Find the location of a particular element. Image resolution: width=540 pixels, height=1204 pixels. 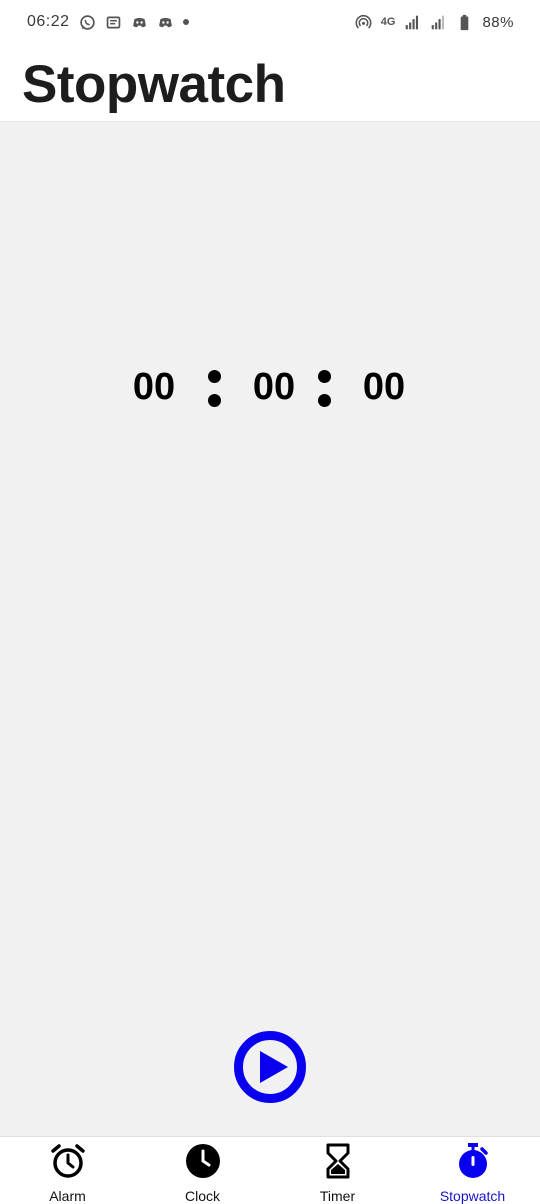

nav-label-timer: Timer is located at coordinates (337, 1196).